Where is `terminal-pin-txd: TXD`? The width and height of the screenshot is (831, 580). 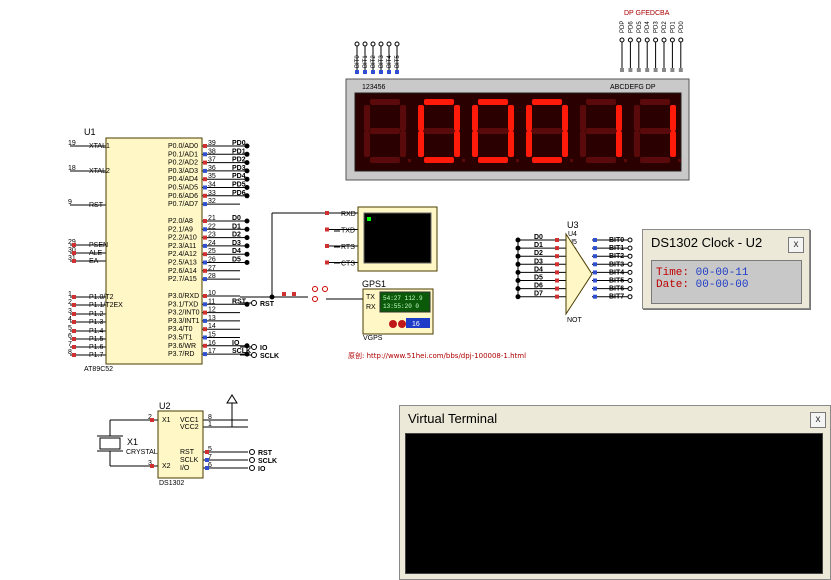
terminal-pin-txd: TXD is located at coordinates (348, 231).